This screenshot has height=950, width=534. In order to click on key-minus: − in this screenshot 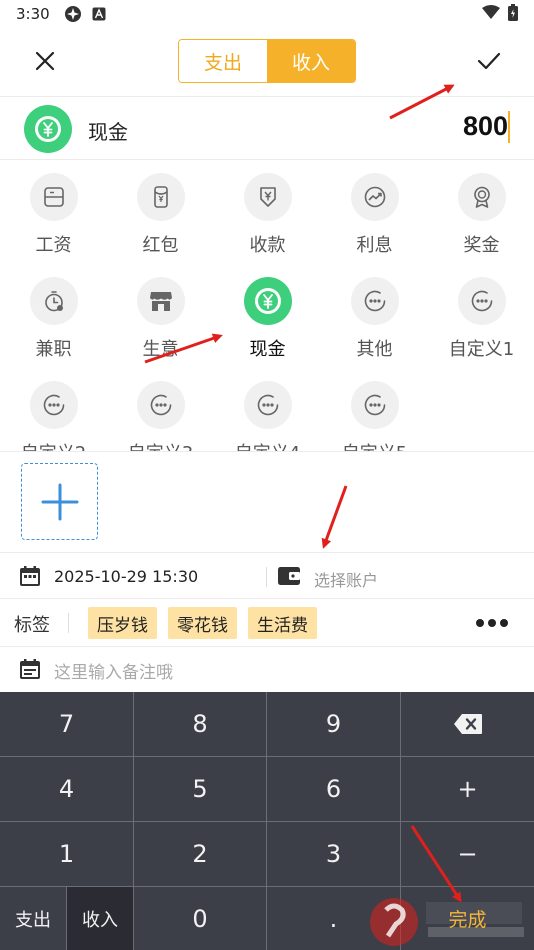, I will do `click(467, 854)`.